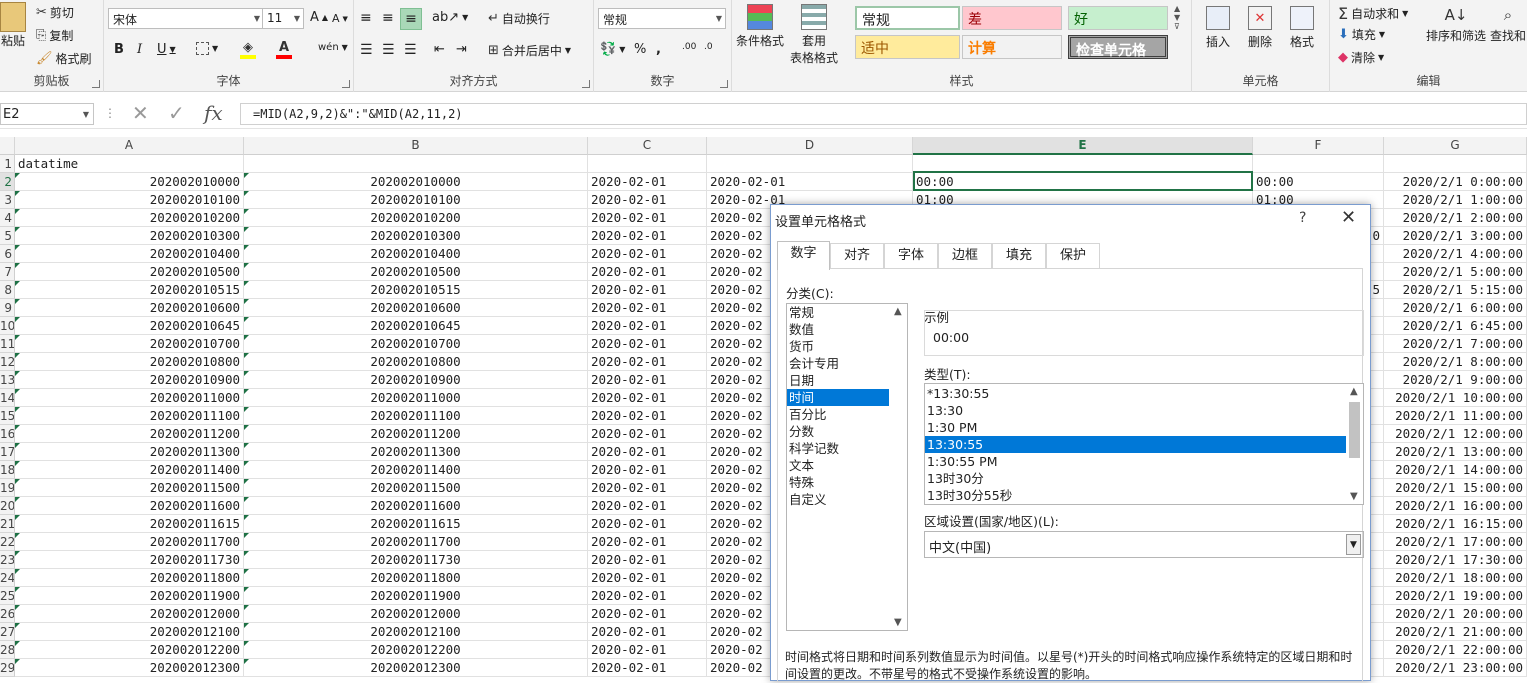 The image size is (1527, 683). What do you see at coordinates (1135, 444) in the screenshot?
I see `type-item: 13:30:55` at bounding box center [1135, 444].